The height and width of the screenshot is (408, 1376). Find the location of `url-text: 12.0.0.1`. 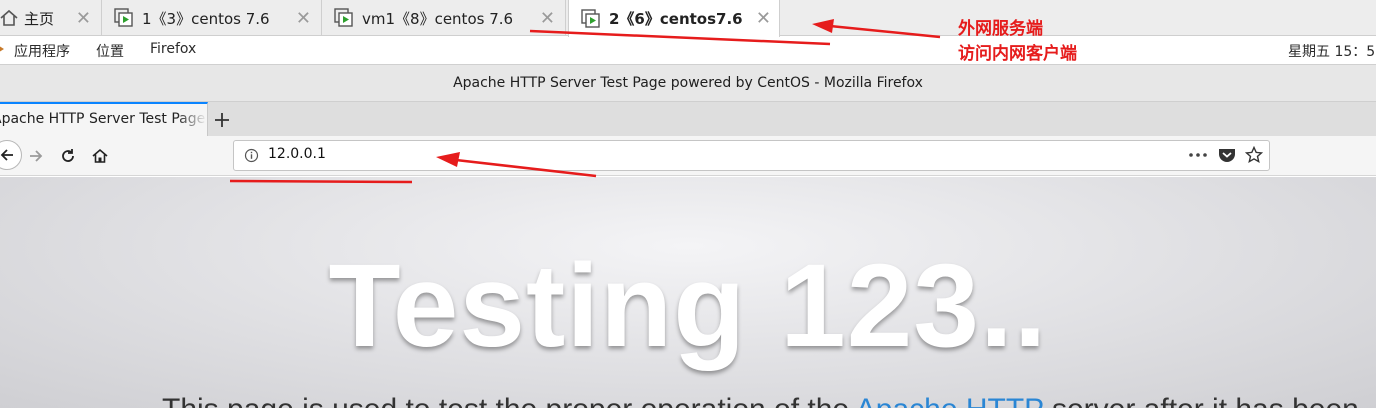

url-text: 12.0.0.1 is located at coordinates (297, 154).